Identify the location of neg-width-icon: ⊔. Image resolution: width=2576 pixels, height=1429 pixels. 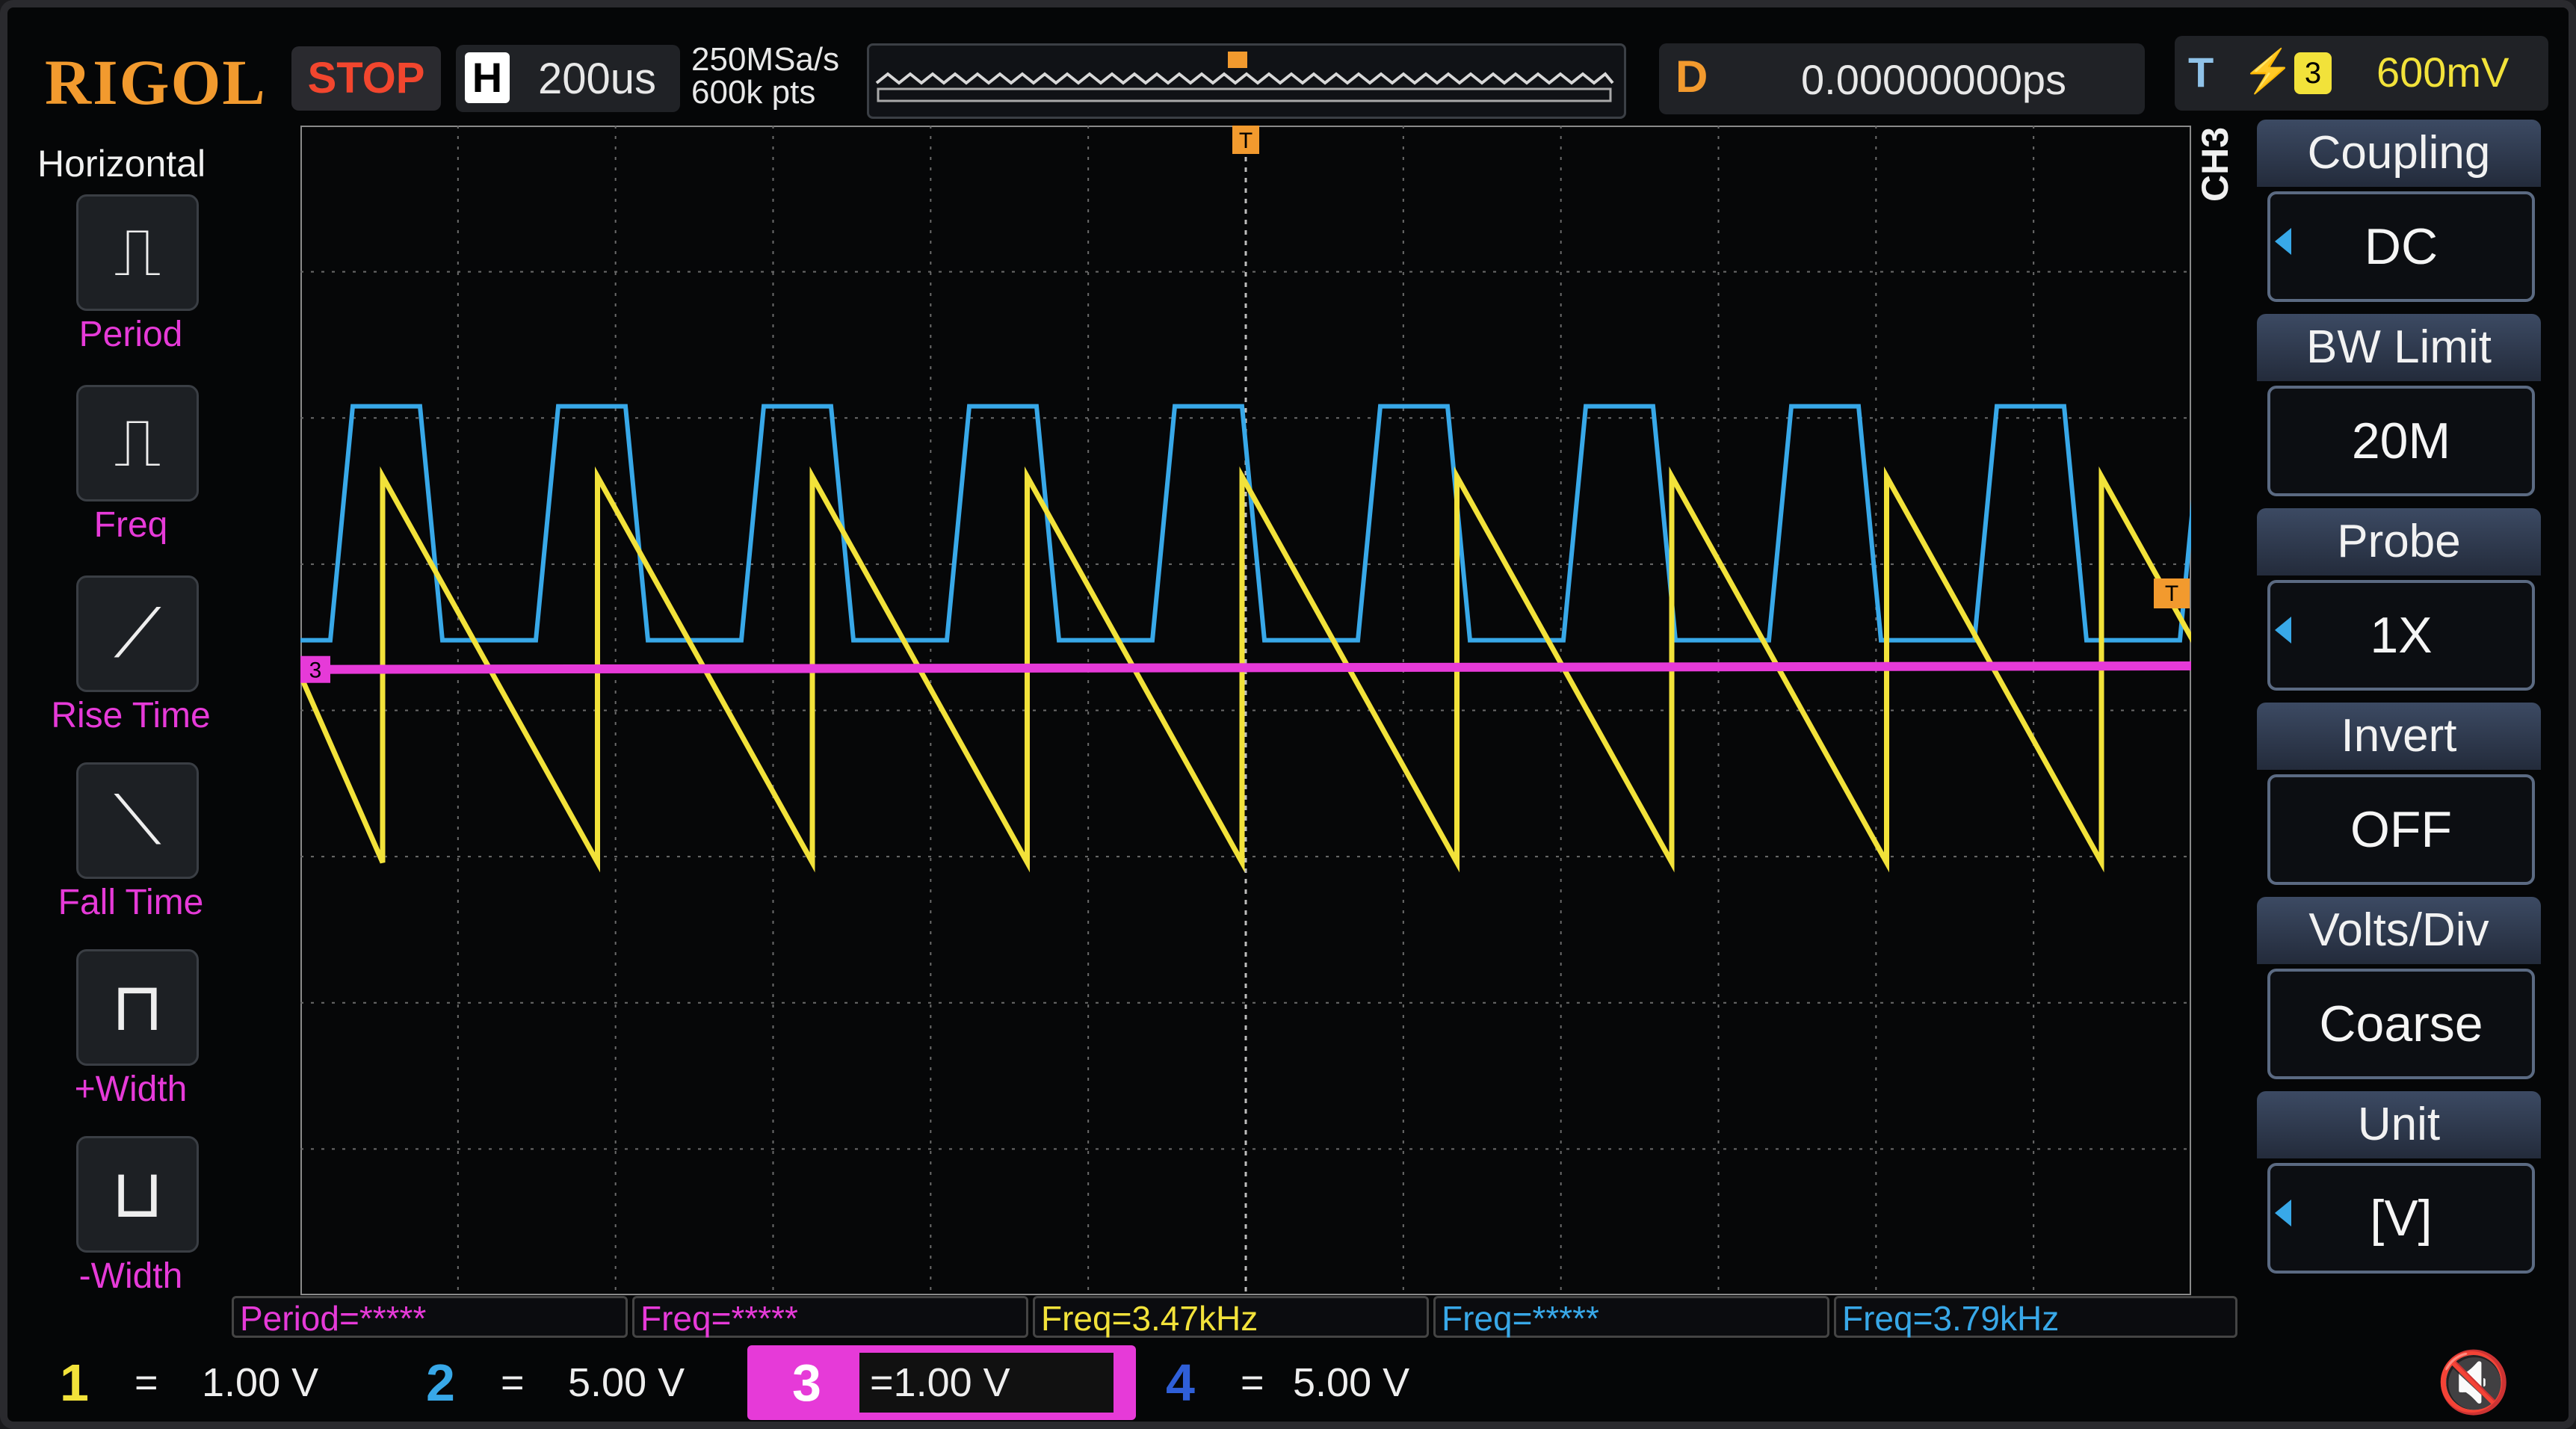
(137, 1194).